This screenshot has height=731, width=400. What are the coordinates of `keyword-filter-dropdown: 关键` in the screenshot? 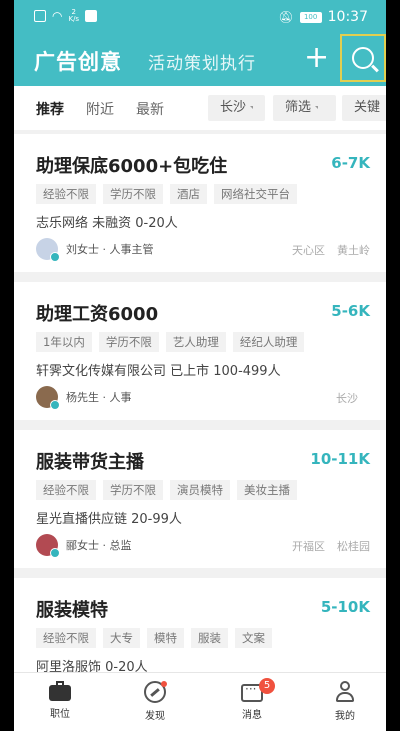 It's located at (364, 108).